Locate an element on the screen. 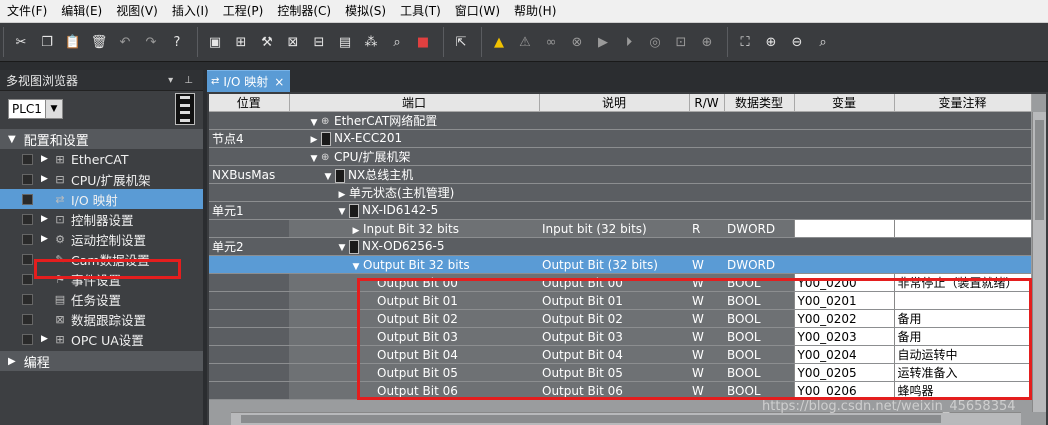 The image size is (1048, 425). chevron-down-icon: ▼ is located at coordinates (53, 109).